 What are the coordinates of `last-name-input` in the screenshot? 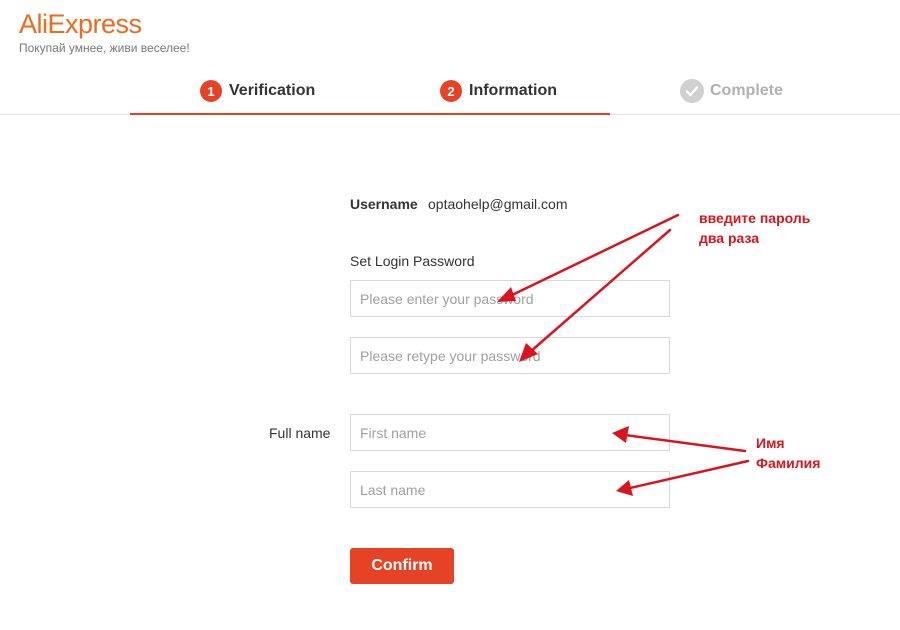 It's located at (510, 489).